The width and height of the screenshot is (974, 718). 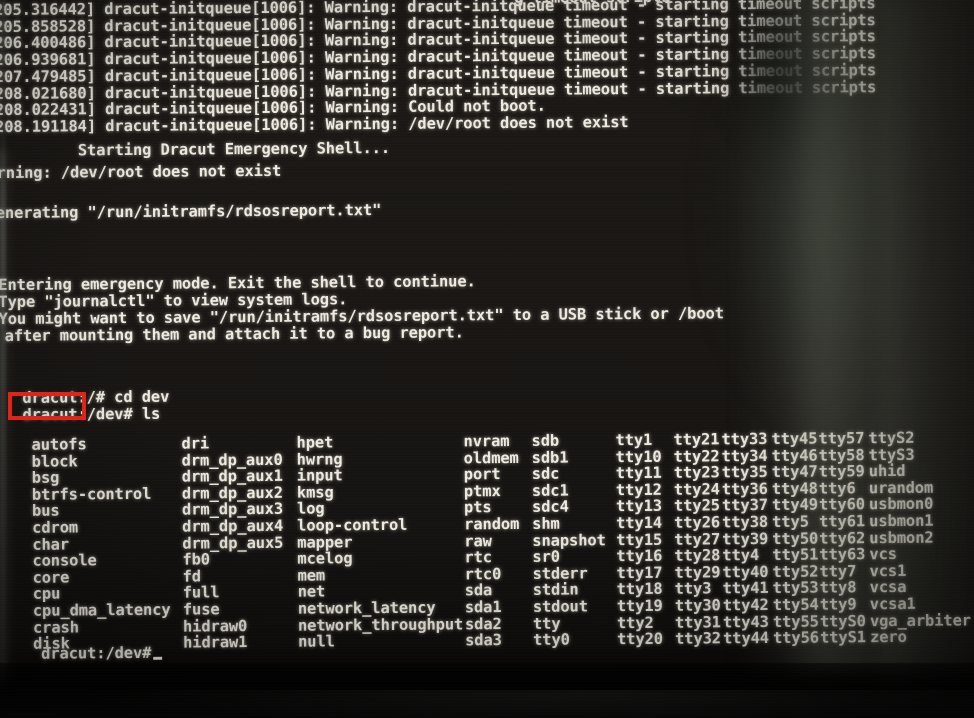 What do you see at coordinates (51, 544) in the screenshot?
I see `dev-listing-entry: char` at bounding box center [51, 544].